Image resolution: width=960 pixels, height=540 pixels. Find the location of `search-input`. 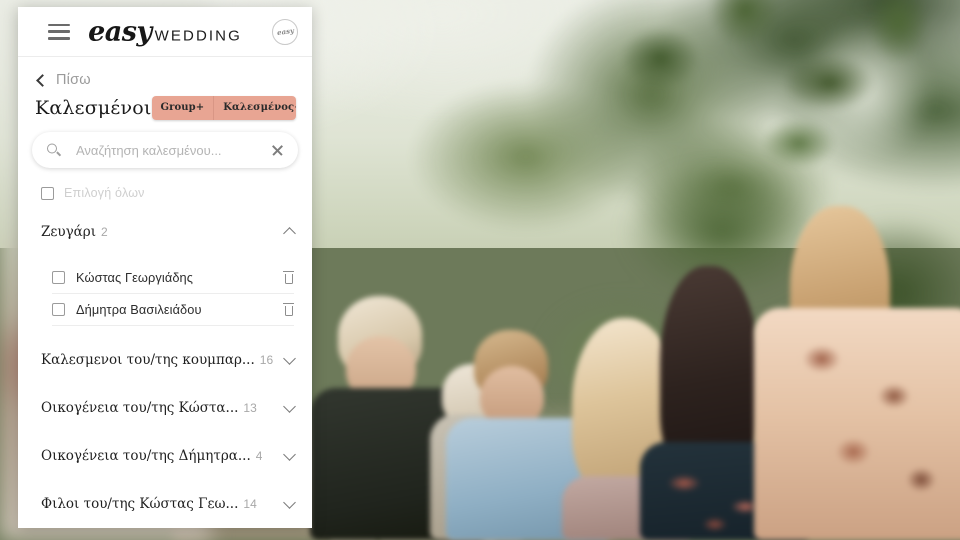

search-input is located at coordinates (165, 150).